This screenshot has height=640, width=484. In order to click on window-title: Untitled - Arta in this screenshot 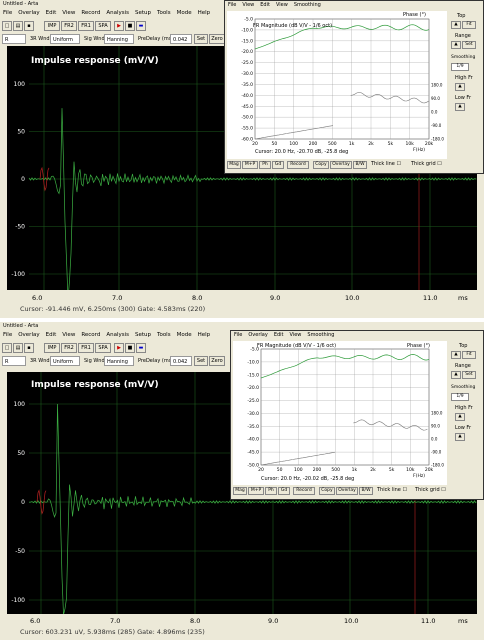, I will do `click(21, 4)`.